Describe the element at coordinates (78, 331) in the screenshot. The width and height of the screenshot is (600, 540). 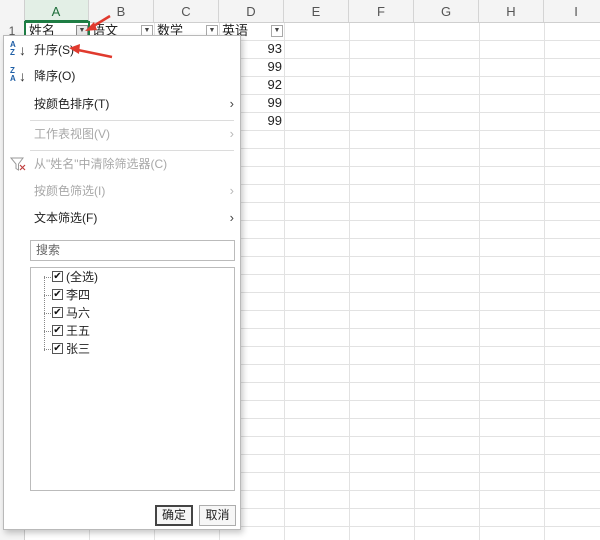
I see `list-item-label: 王五` at that location.